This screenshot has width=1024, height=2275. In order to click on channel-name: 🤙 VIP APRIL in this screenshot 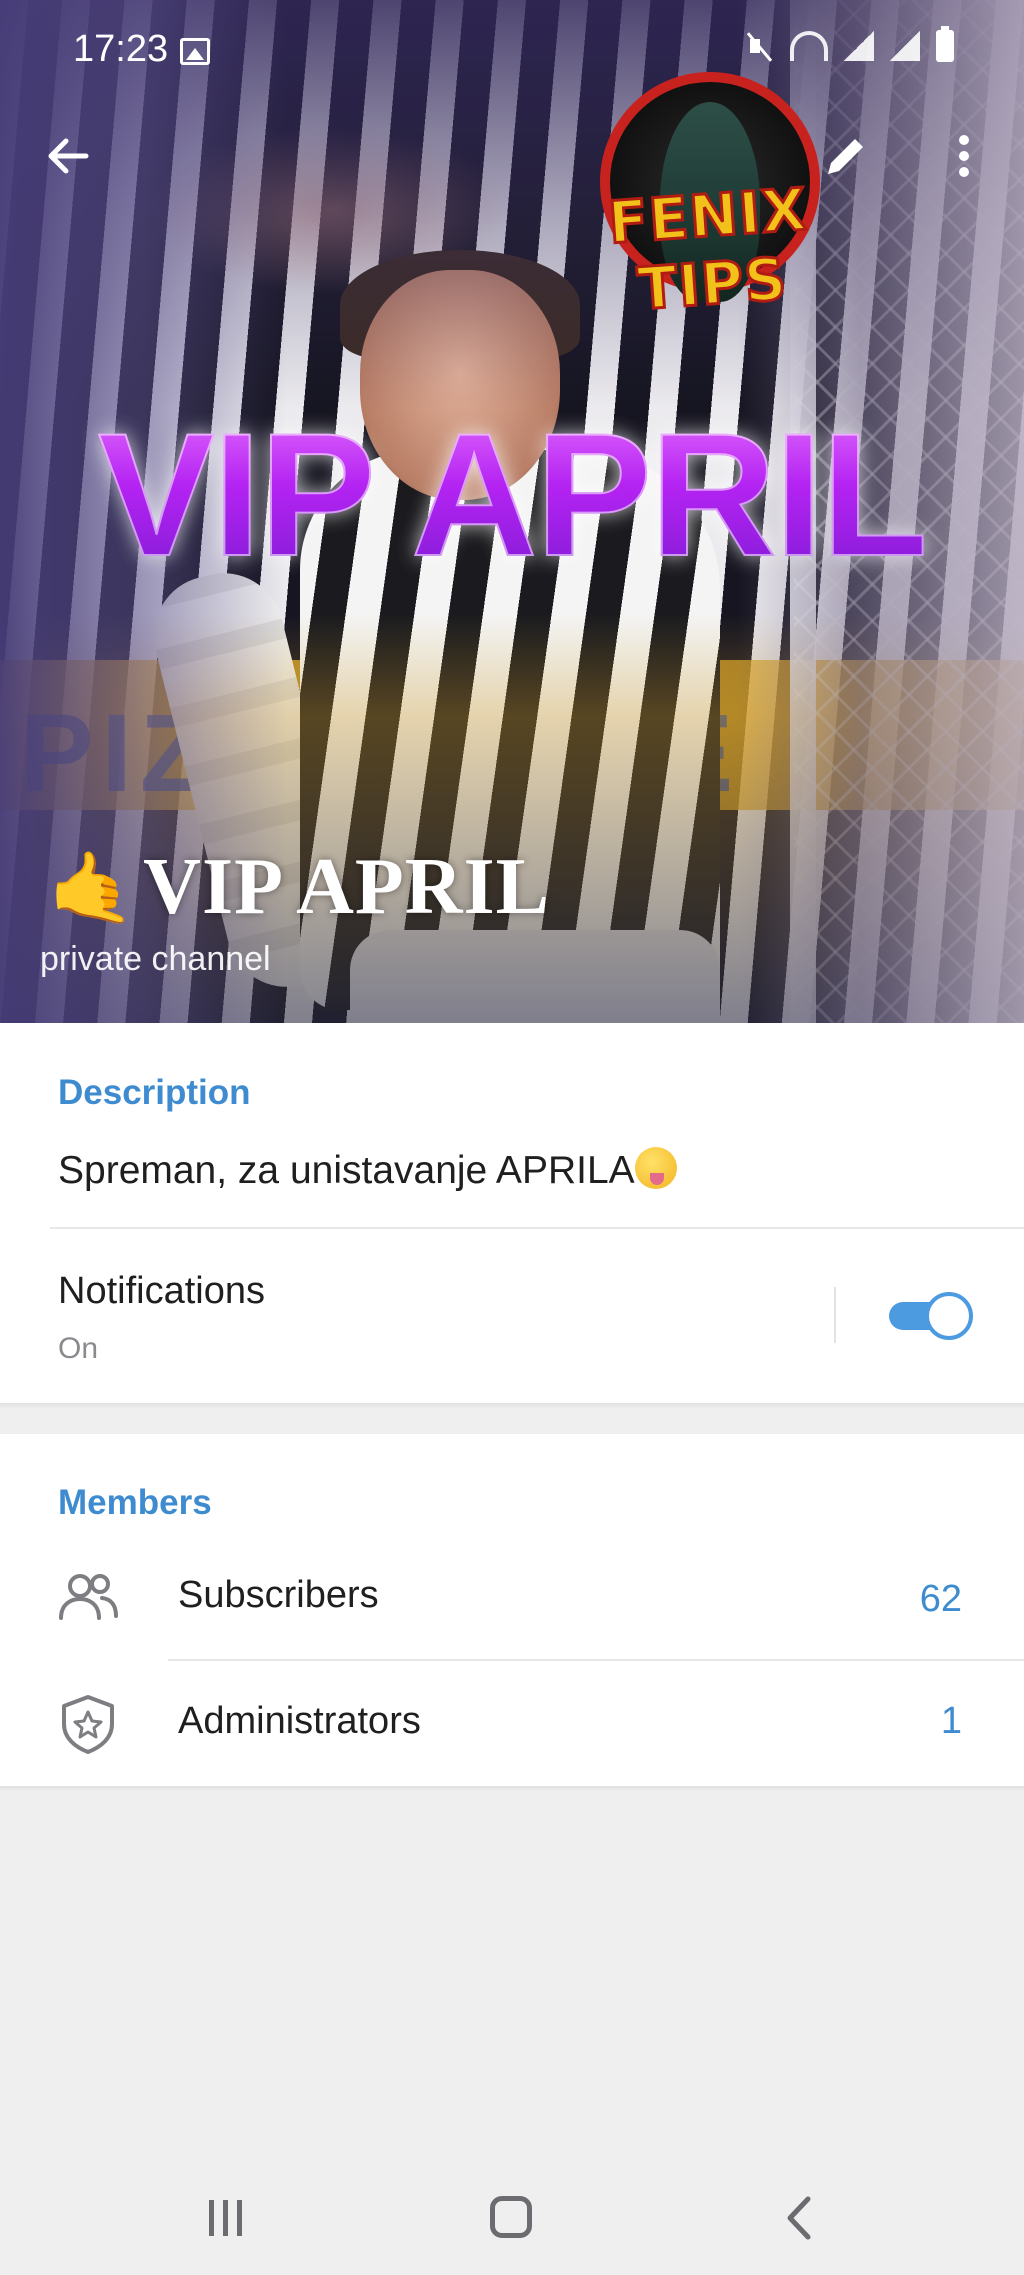, I will do `click(299, 887)`.